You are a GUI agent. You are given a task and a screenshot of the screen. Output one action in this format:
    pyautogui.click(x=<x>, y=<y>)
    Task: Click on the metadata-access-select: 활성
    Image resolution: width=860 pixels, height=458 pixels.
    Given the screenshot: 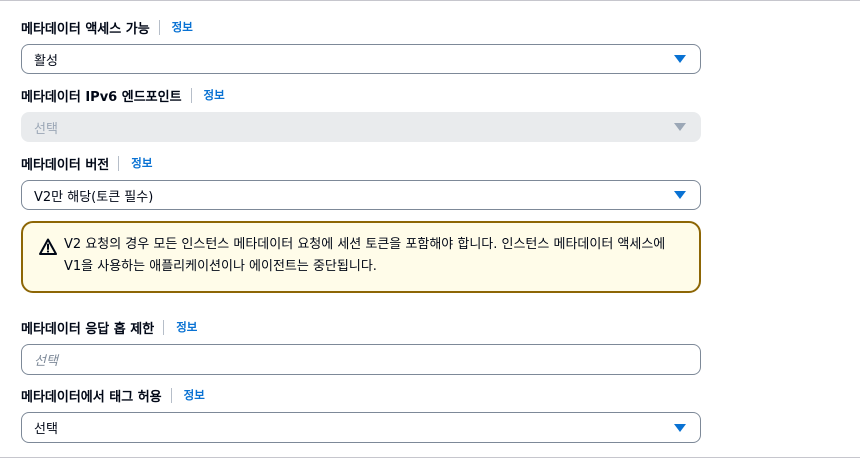 What is the action you would take?
    pyautogui.click(x=361, y=59)
    